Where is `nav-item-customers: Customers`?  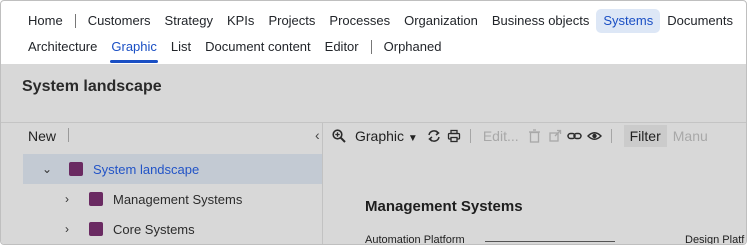
nav-item-customers: Customers is located at coordinates (119, 21).